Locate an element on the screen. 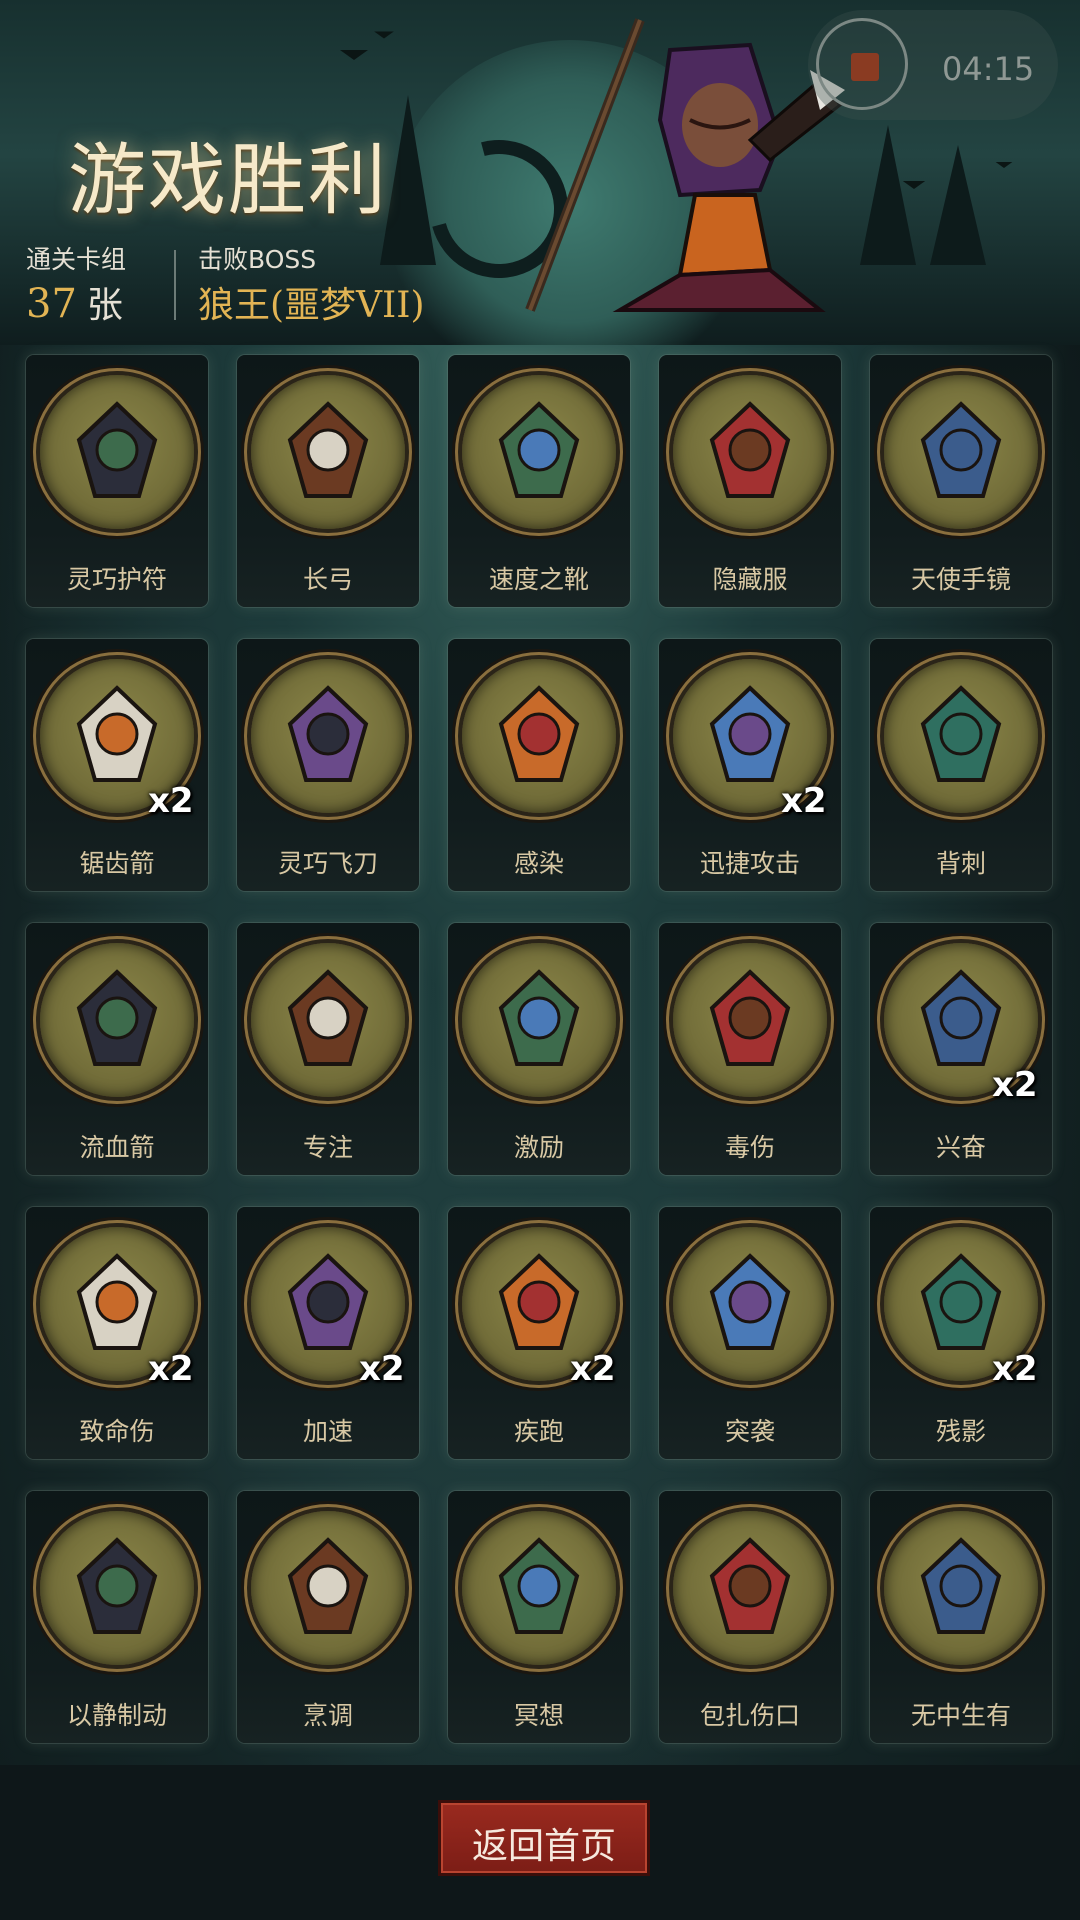  return-home-button: 返回首页 is located at coordinates (544, 1838).